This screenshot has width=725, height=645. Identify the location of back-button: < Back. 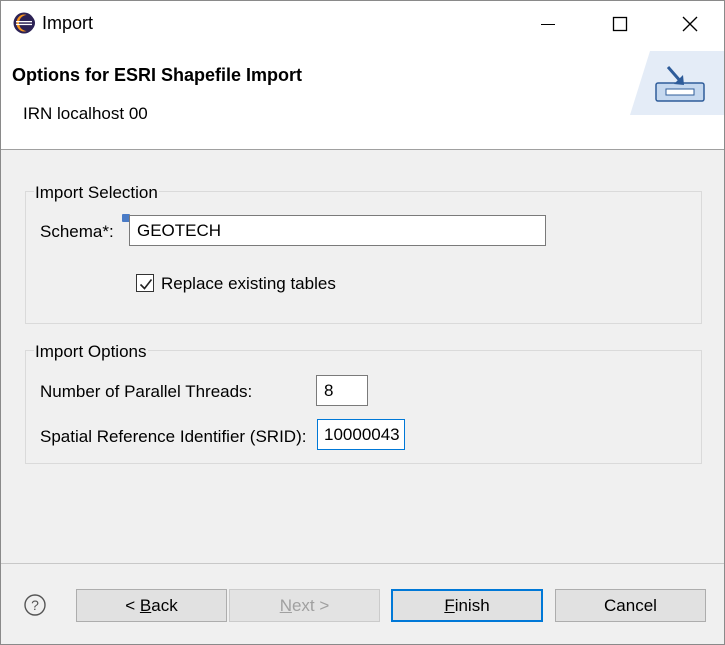
(151, 605).